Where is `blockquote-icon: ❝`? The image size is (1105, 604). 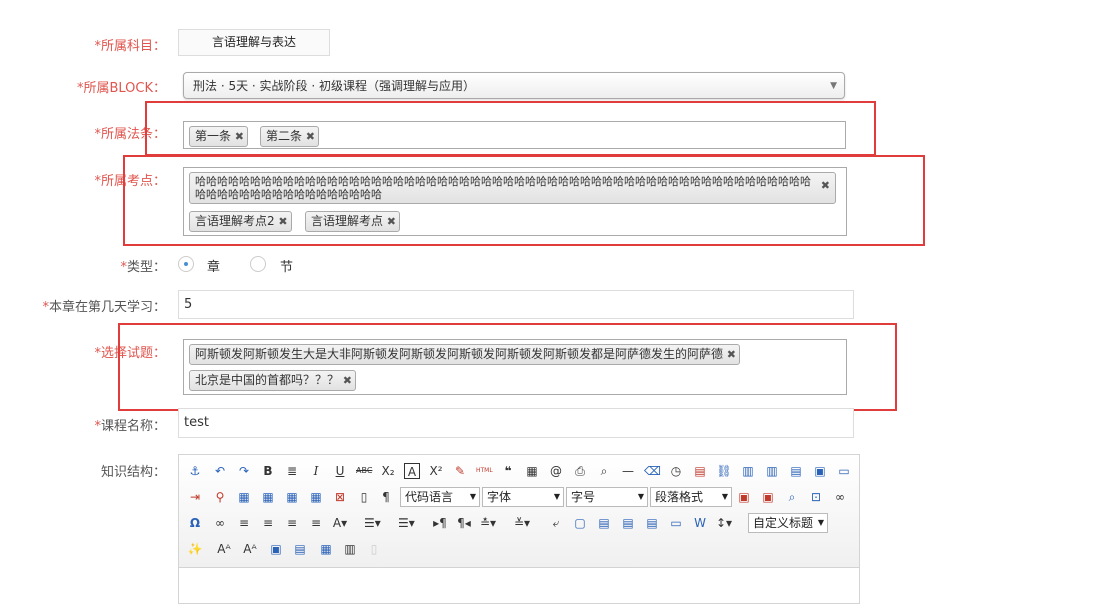 blockquote-icon: ❝ is located at coordinates (508, 471).